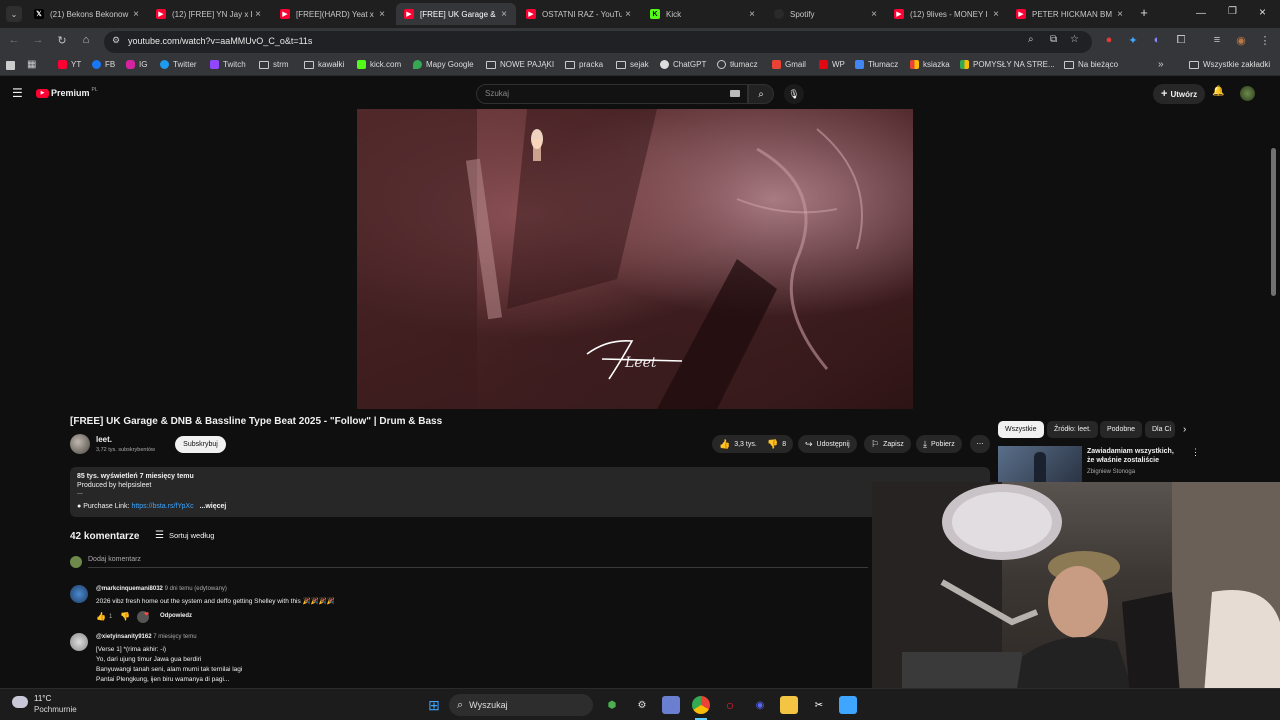 This screenshot has height=720, width=1280. Describe the element at coordinates (760, 705) in the screenshot. I see `discord-app-icon: ◉` at that location.